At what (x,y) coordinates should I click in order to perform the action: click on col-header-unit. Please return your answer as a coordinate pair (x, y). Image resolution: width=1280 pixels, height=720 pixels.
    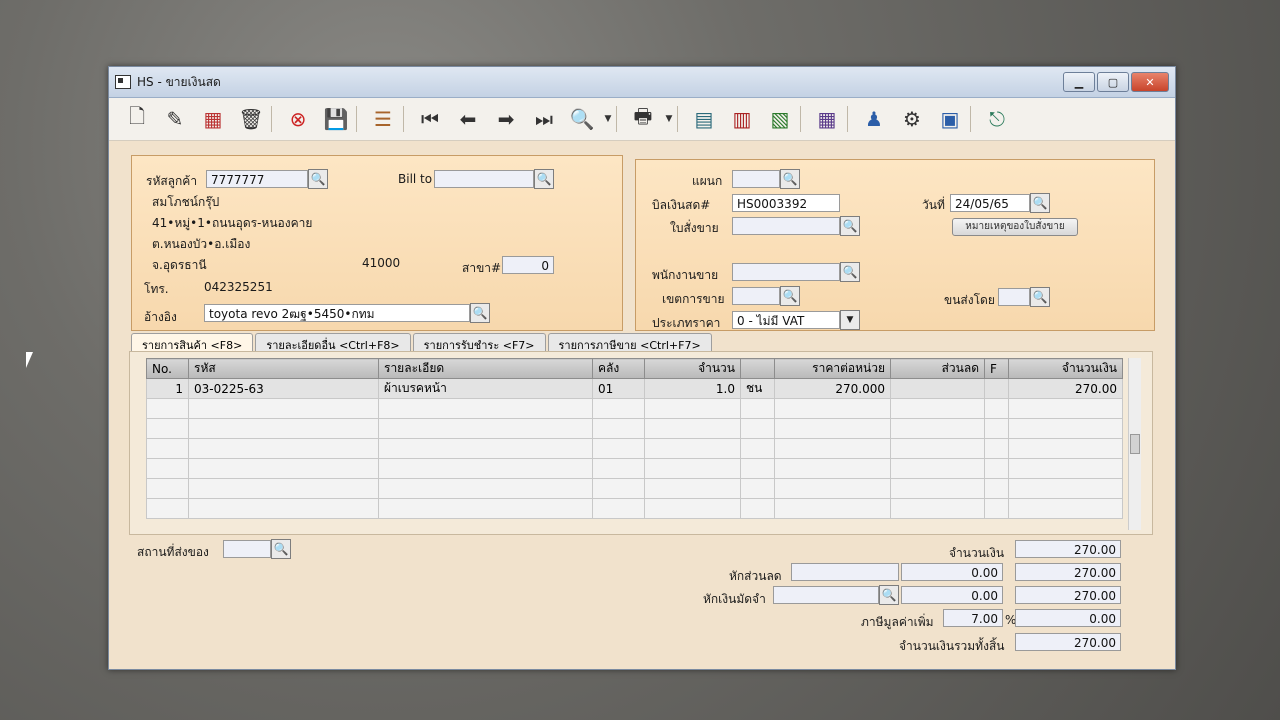
    Looking at the image, I should click on (757, 368).